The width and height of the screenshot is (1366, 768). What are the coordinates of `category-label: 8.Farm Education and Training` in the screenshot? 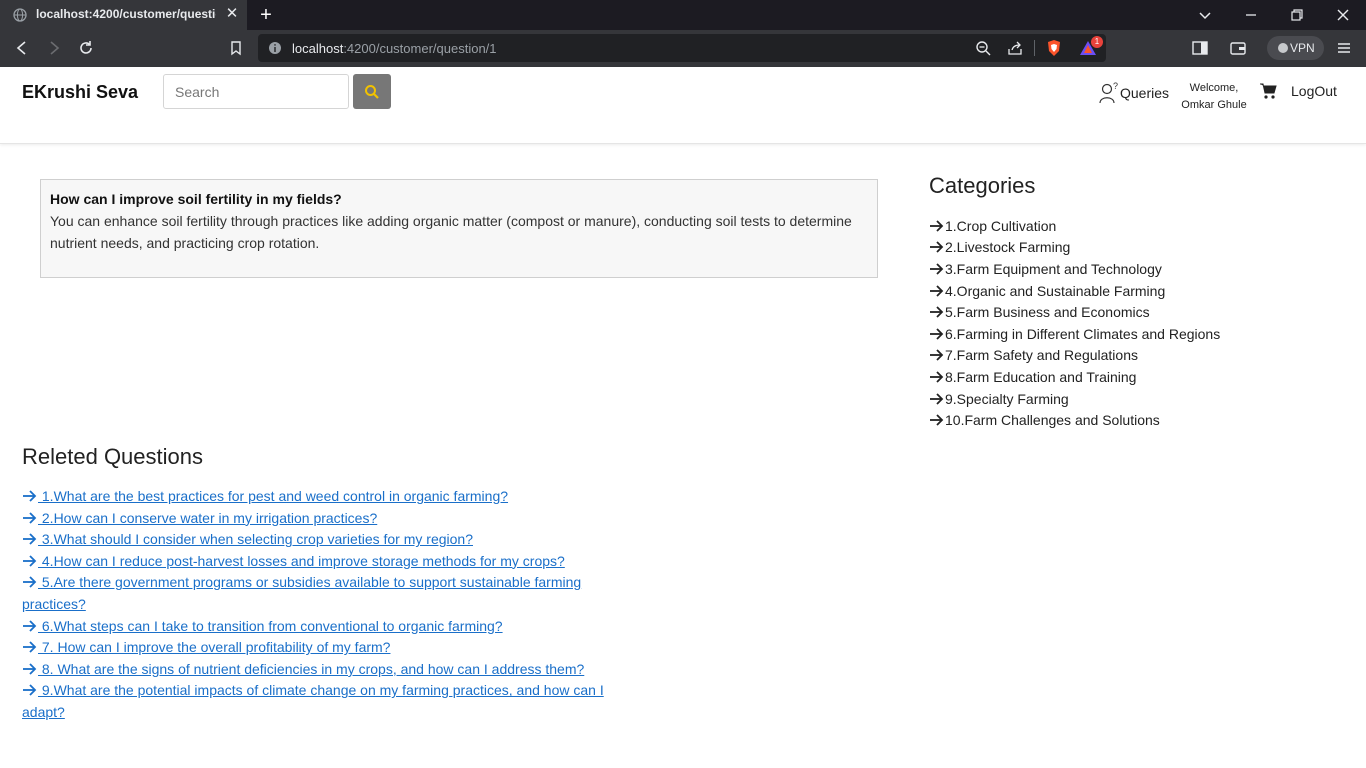 It's located at (1041, 376).